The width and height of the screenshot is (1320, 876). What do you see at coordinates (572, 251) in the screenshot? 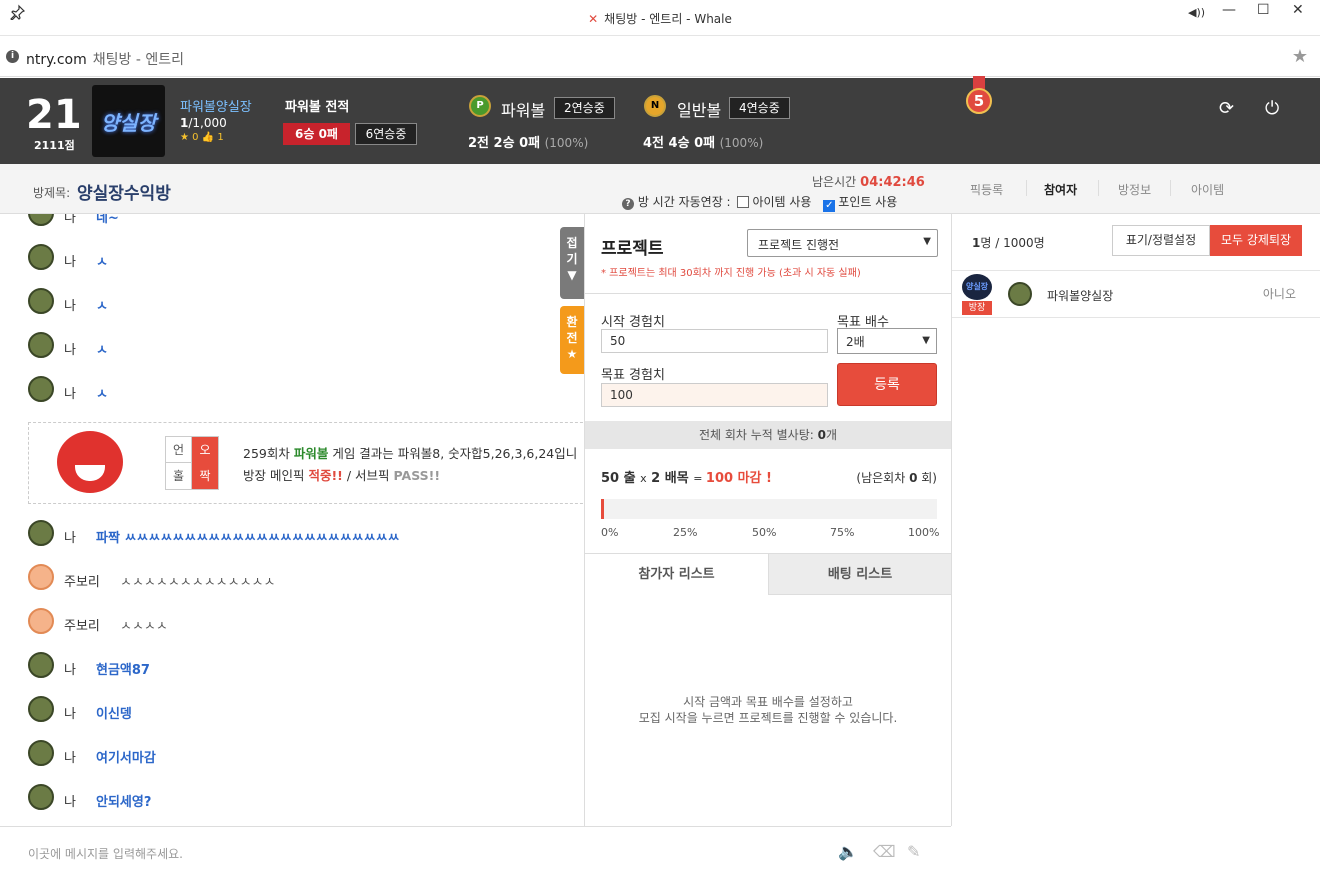
I see `fold-label: 접기` at bounding box center [572, 251].